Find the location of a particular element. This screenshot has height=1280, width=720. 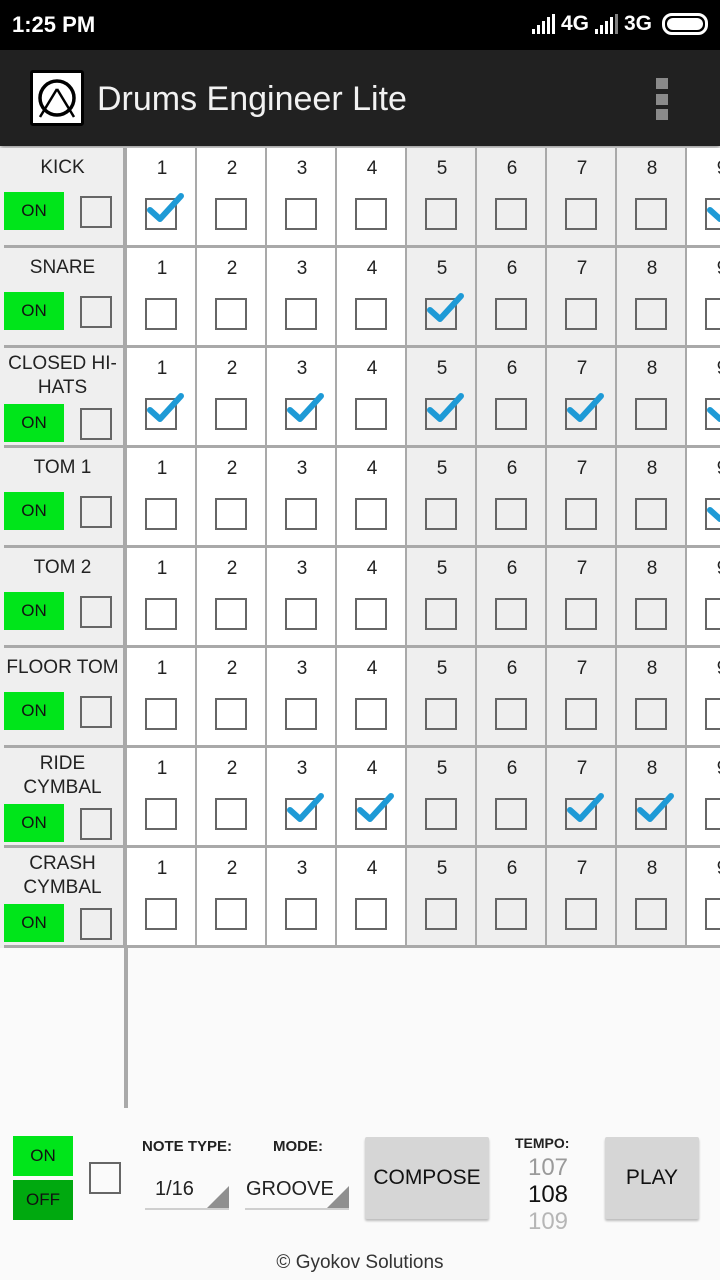

play-button: PLAY is located at coordinates (652, 1178).